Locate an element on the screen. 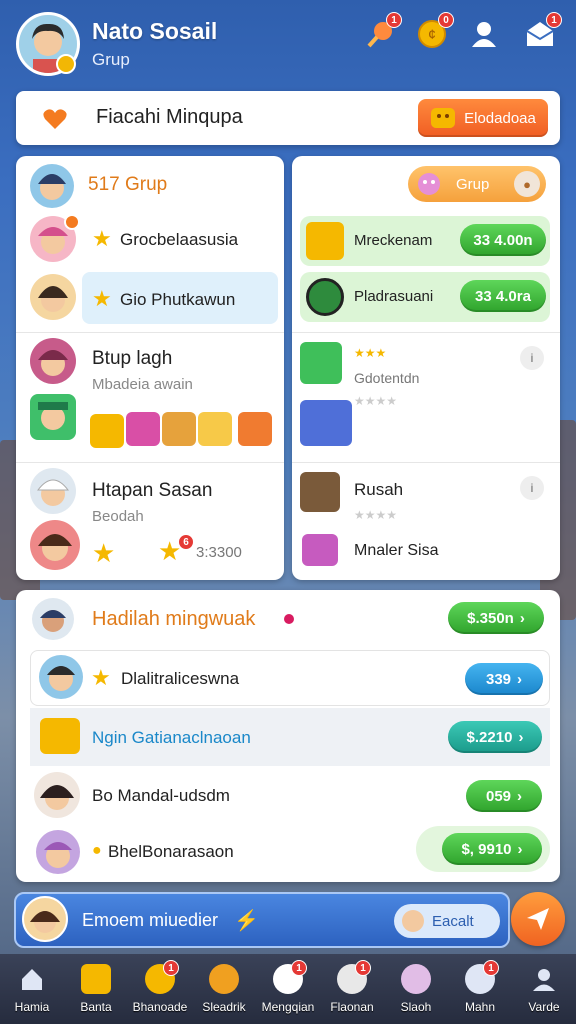  reward-row: Bo Mandal-udsdm 059 › is located at coordinates (290, 796).